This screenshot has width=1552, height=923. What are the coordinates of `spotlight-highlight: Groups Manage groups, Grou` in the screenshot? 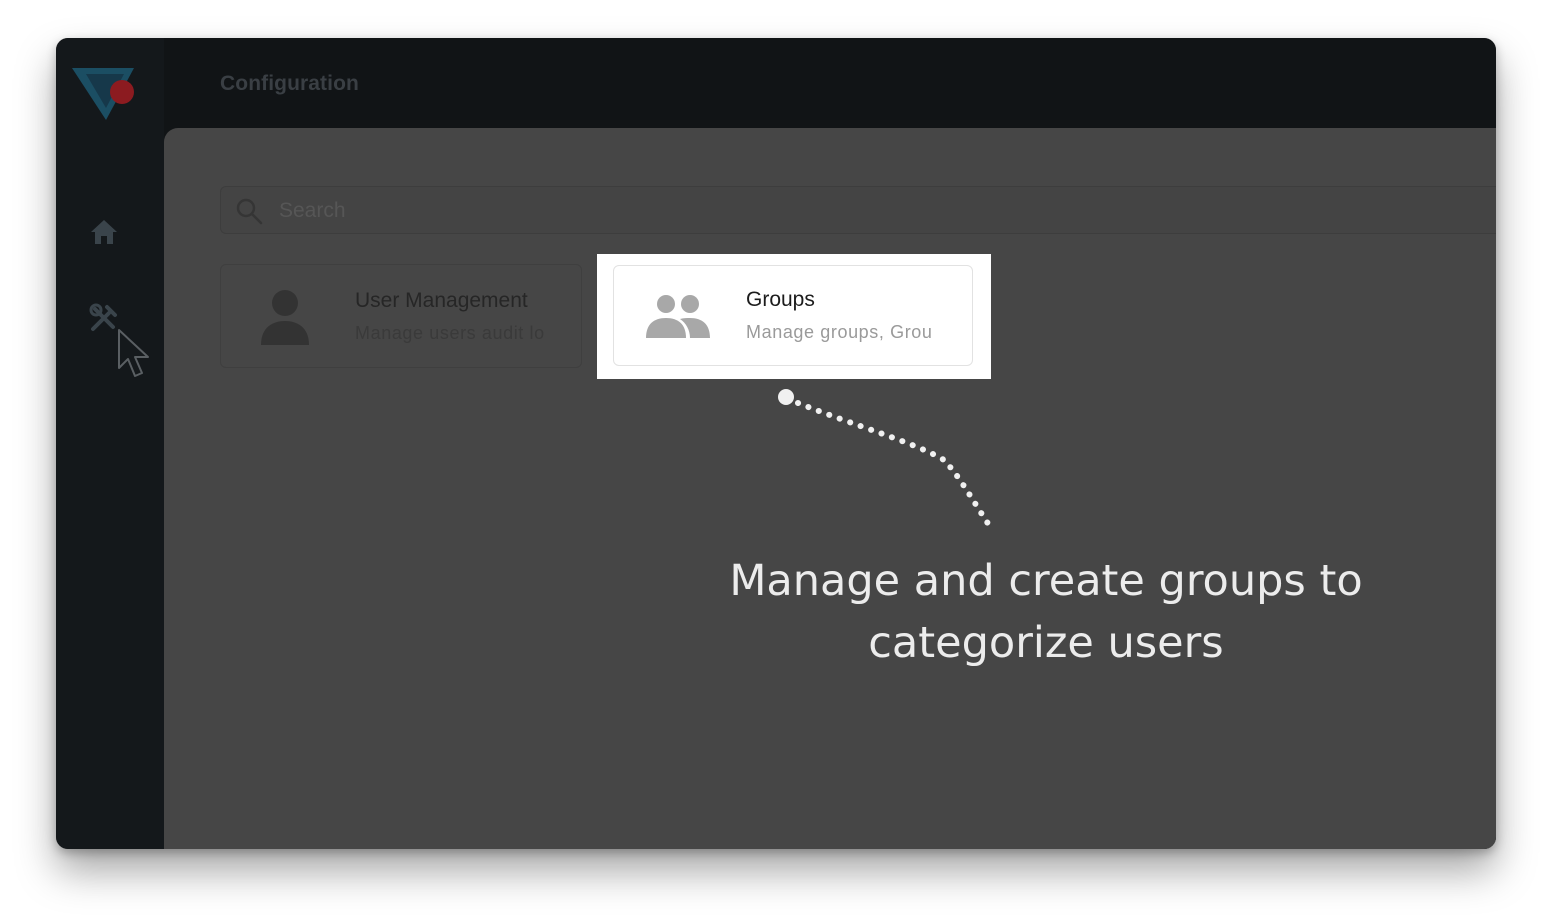 It's located at (794, 316).